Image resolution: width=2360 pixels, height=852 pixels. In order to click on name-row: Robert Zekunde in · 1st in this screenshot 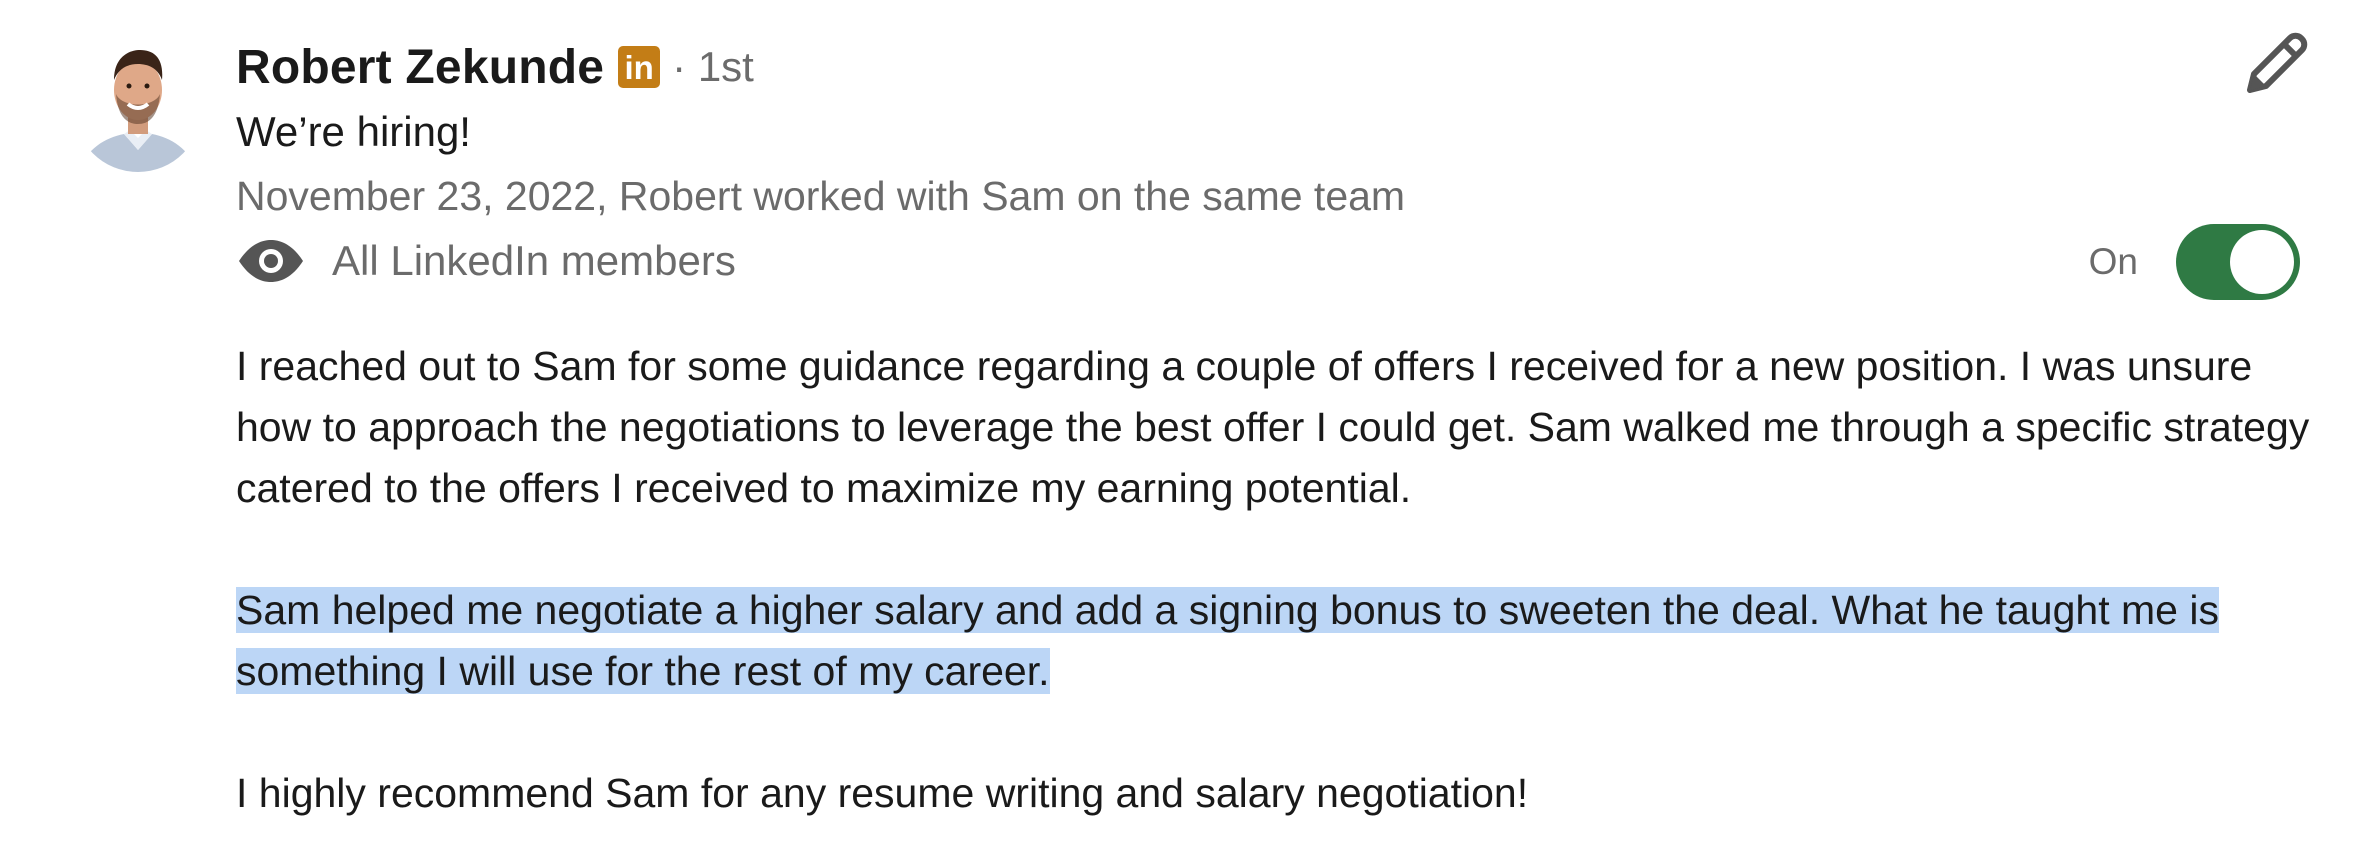, I will do `click(820, 67)`.